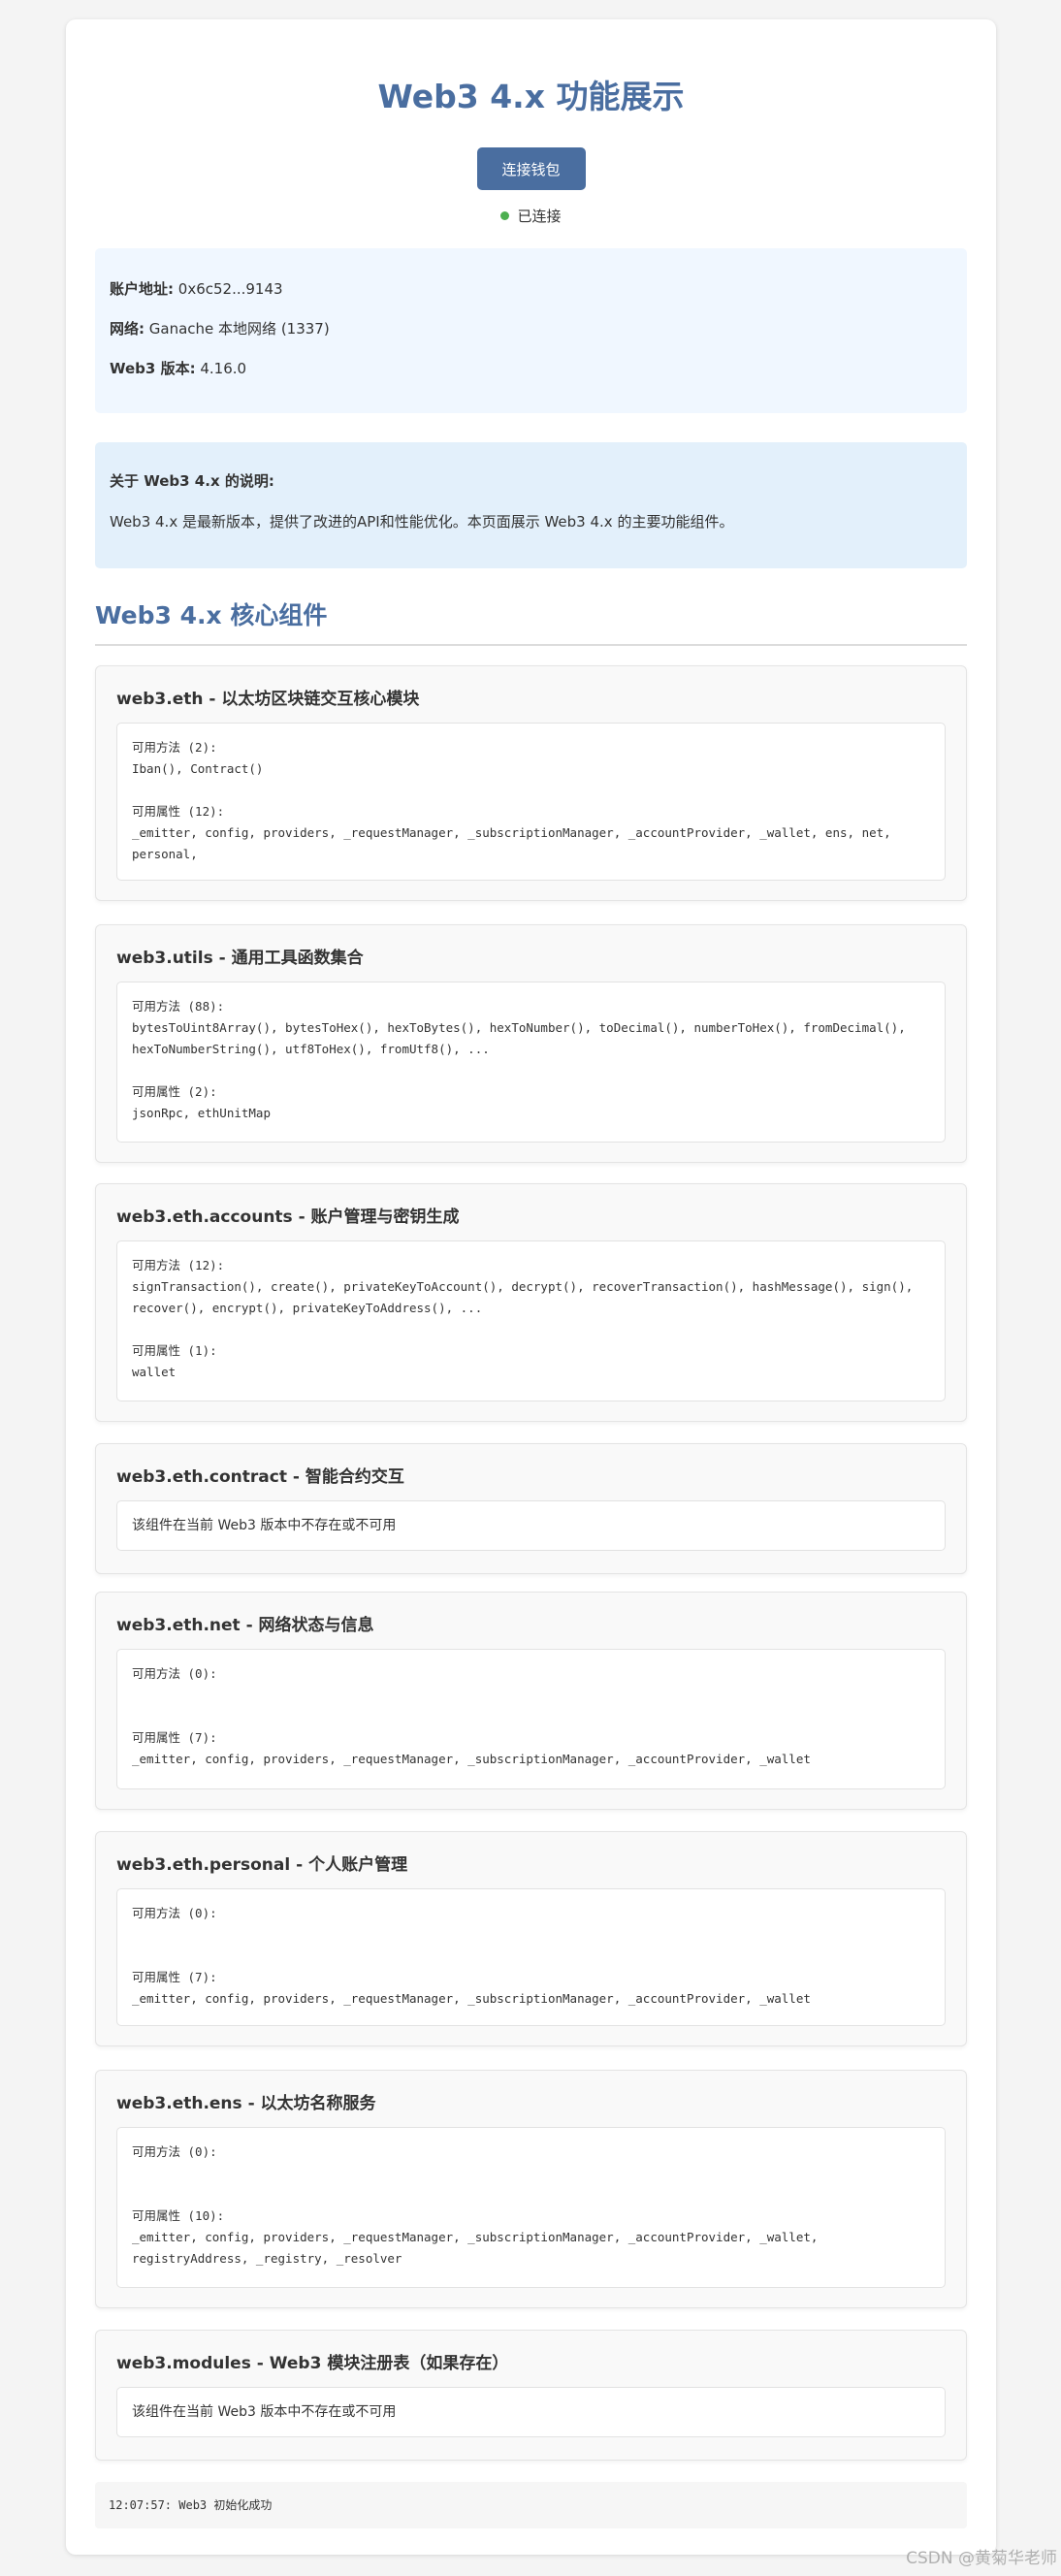  What do you see at coordinates (505, 215) in the screenshot?
I see `status-dot-icon` at bounding box center [505, 215].